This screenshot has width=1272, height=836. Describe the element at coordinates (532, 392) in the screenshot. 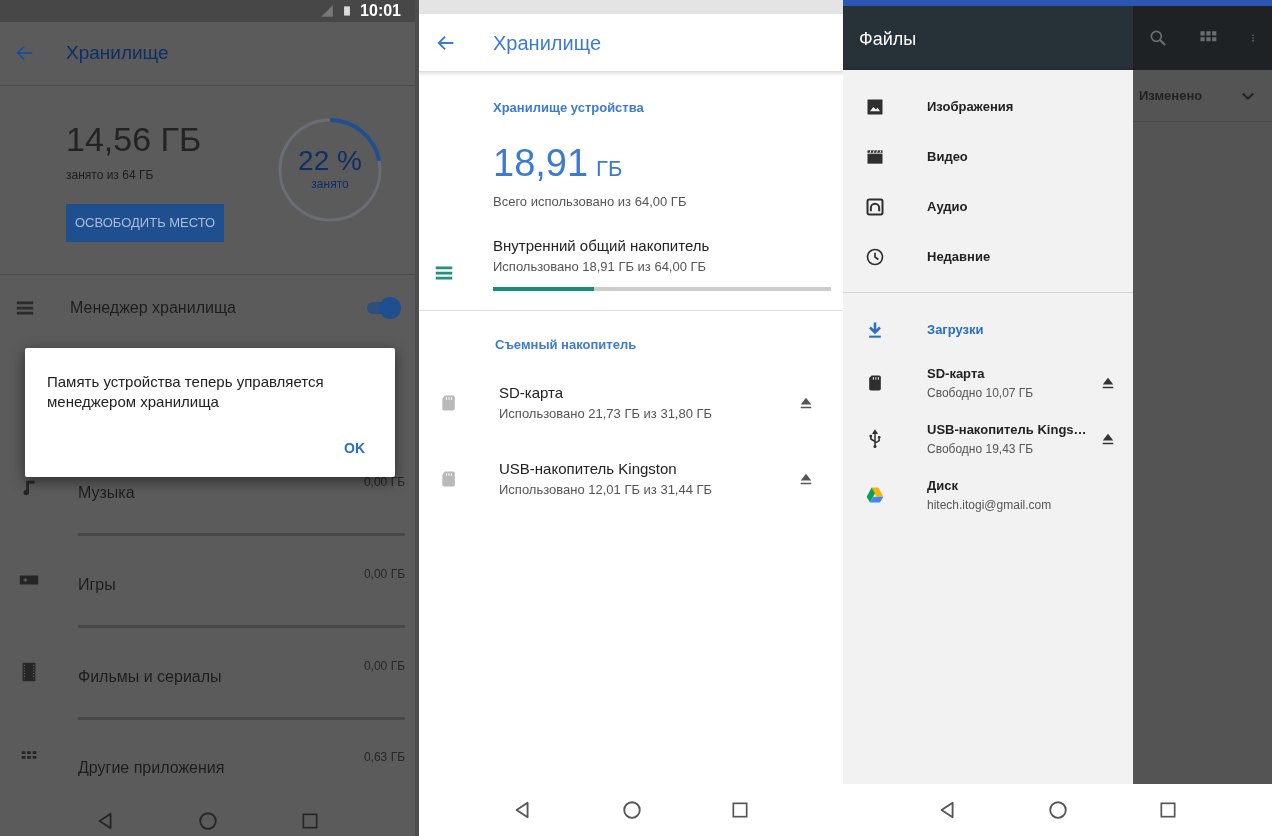

I see `storage-name: SD-карта` at that location.